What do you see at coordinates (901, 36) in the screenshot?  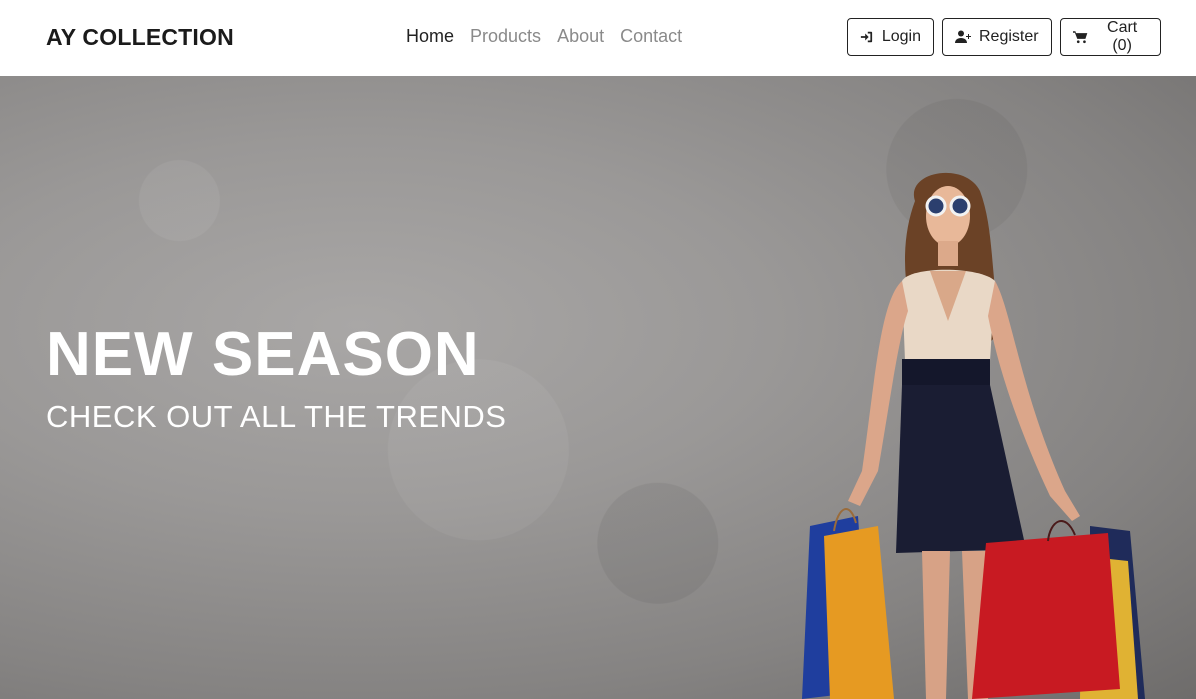 I see `login-label: Login` at bounding box center [901, 36].